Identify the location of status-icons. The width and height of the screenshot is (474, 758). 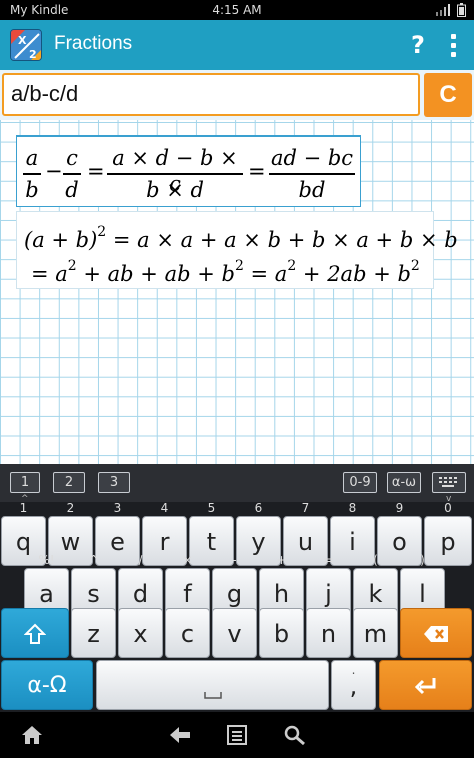
(450, 10).